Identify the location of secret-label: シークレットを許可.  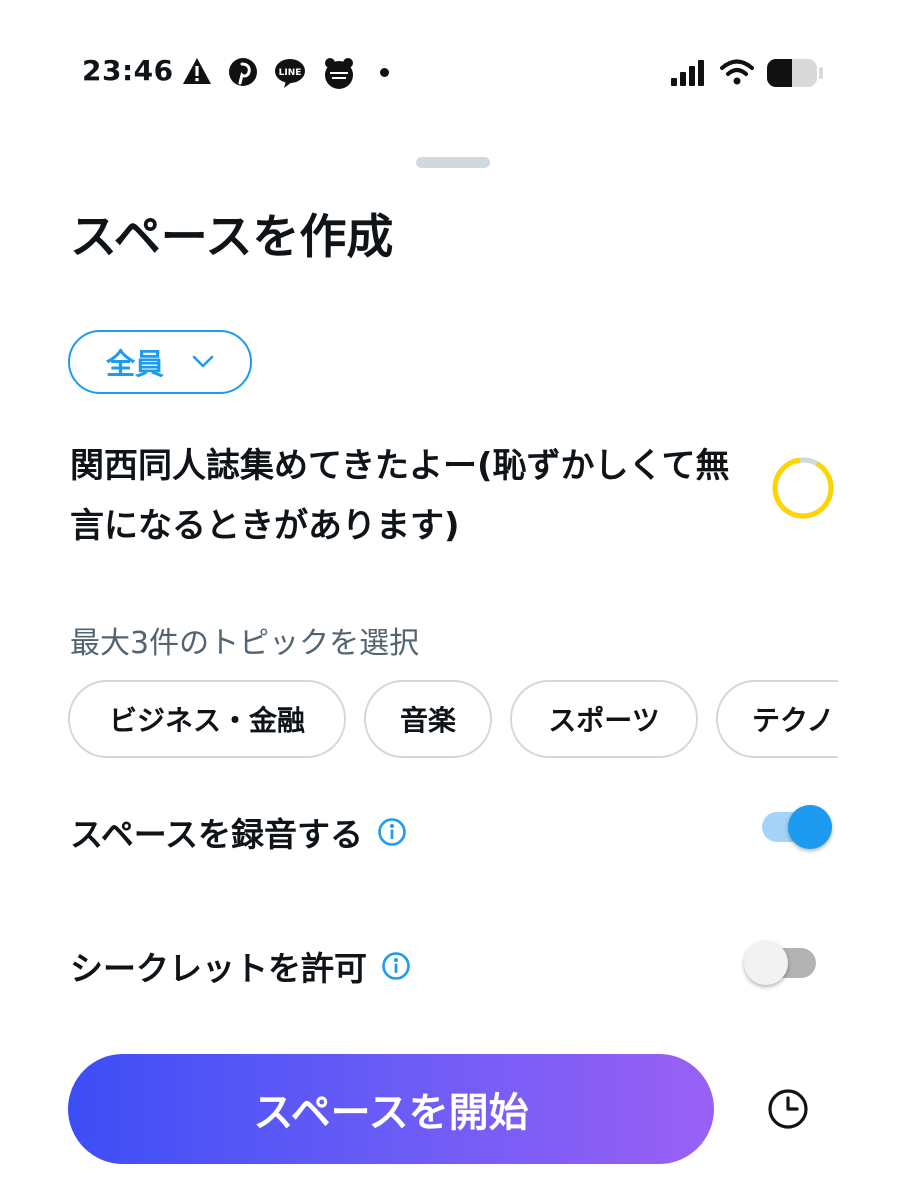
(218, 968).